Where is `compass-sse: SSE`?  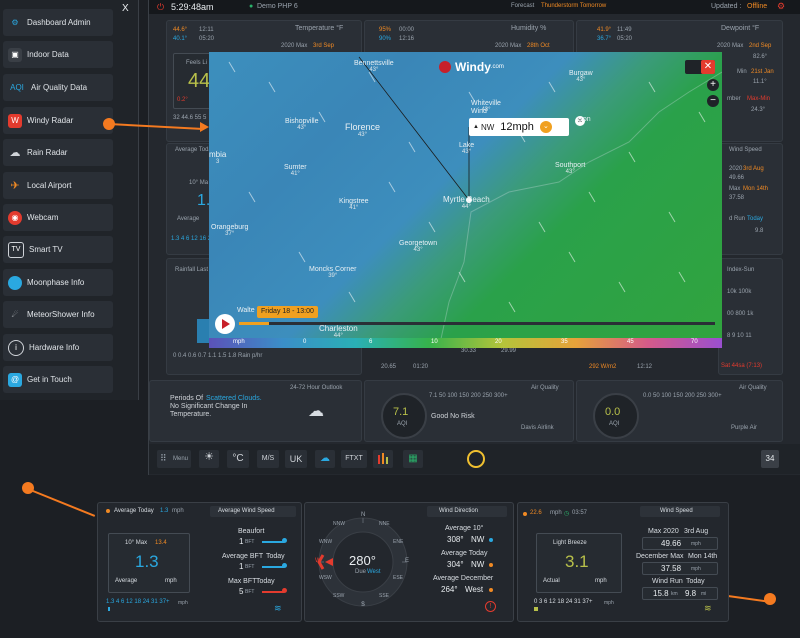 compass-sse: SSE is located at coordinates (384, 596).